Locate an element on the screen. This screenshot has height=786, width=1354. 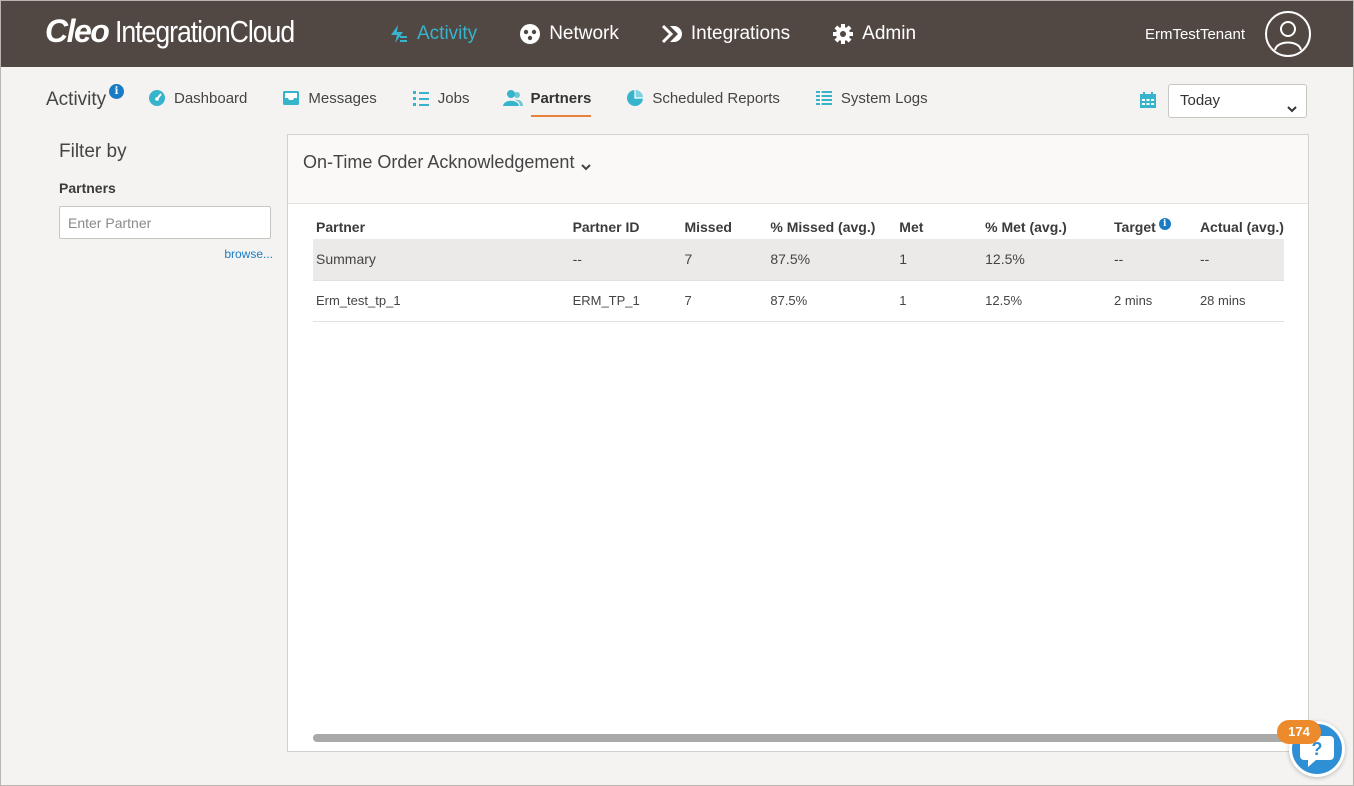
pie-chart-icon is located at coordinates (635, 98).